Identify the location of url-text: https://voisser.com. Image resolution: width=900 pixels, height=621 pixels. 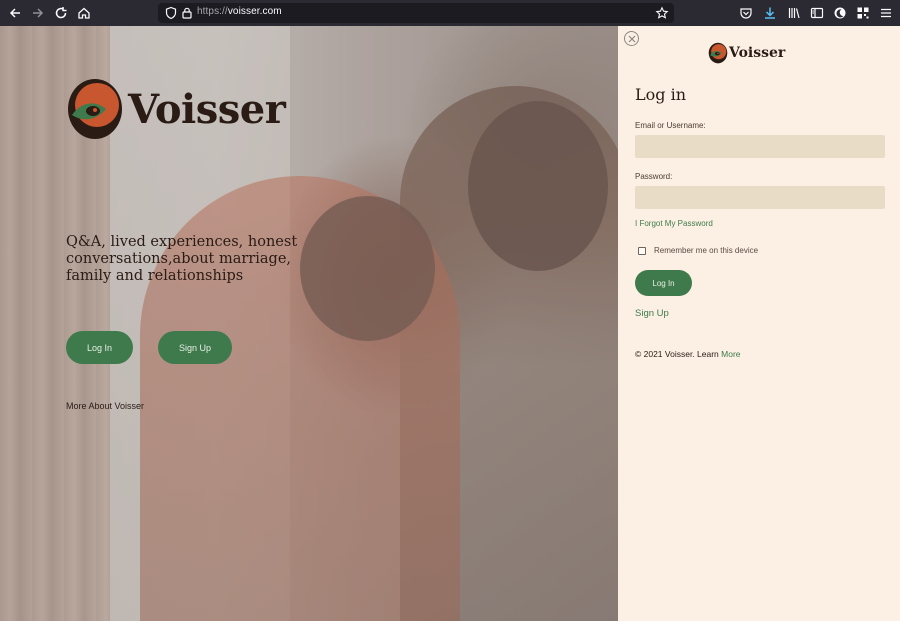
(239, 11).